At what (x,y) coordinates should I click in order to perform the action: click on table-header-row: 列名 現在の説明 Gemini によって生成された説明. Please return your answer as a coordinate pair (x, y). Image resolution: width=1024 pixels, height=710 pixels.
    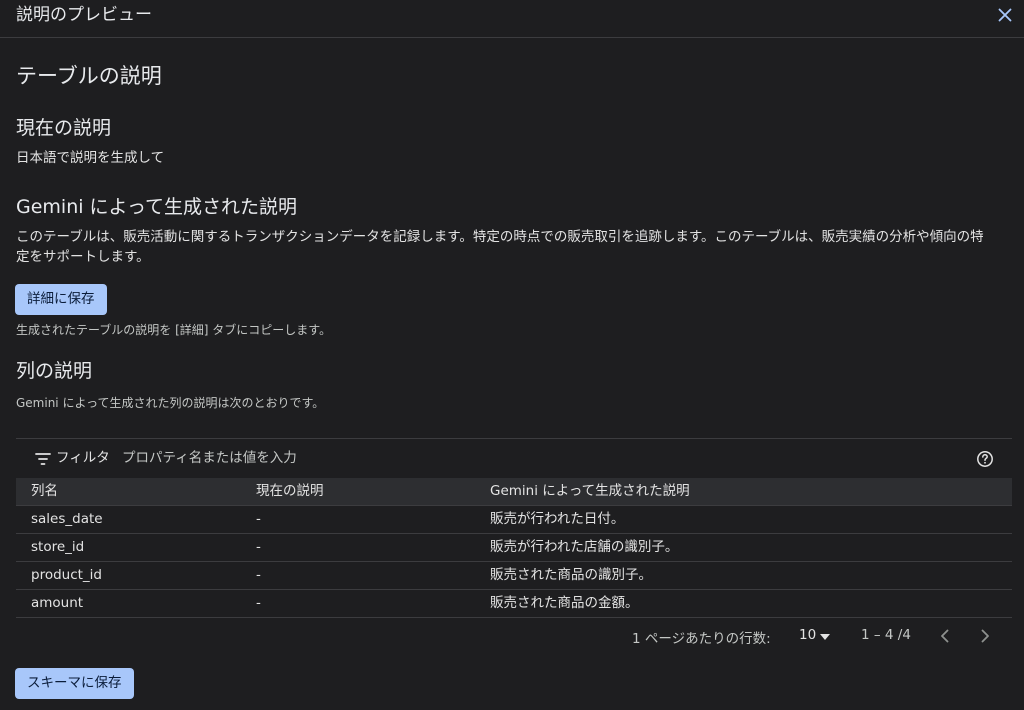
    Looking at the image, I should click on (514, 492).